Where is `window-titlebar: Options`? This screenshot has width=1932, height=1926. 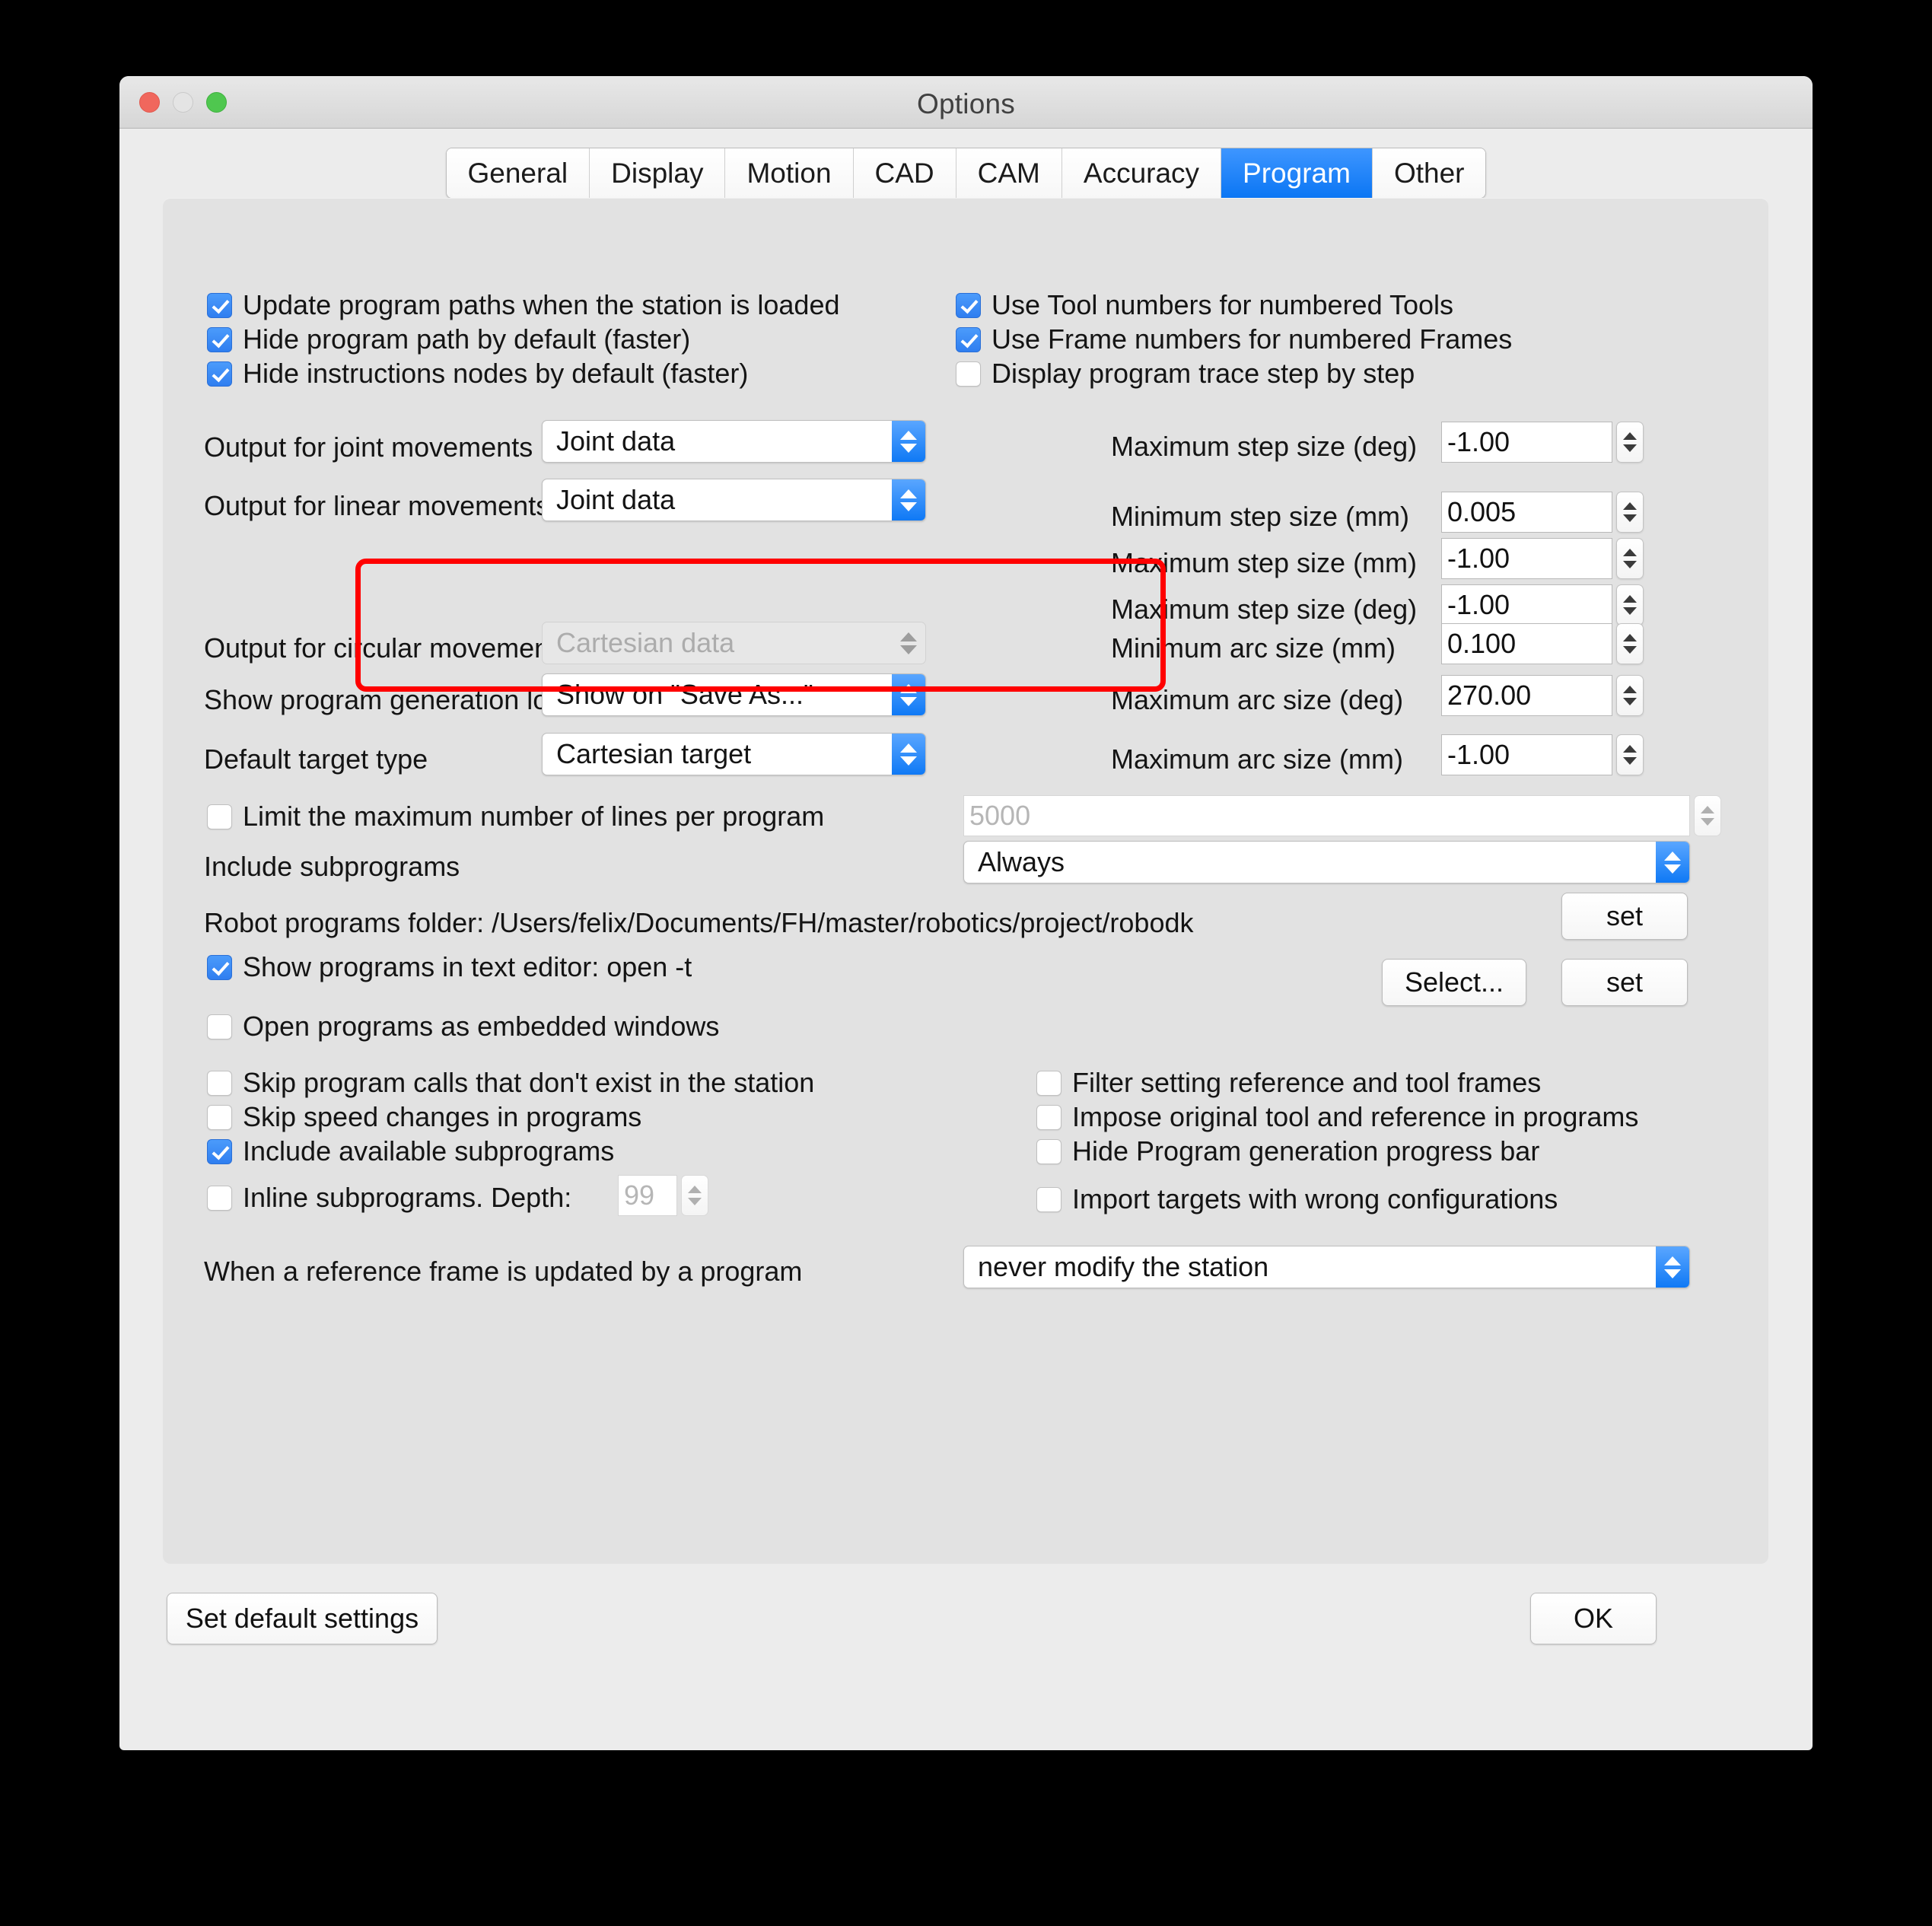
window-titlebar: Options is located at coordinates (966, 102).